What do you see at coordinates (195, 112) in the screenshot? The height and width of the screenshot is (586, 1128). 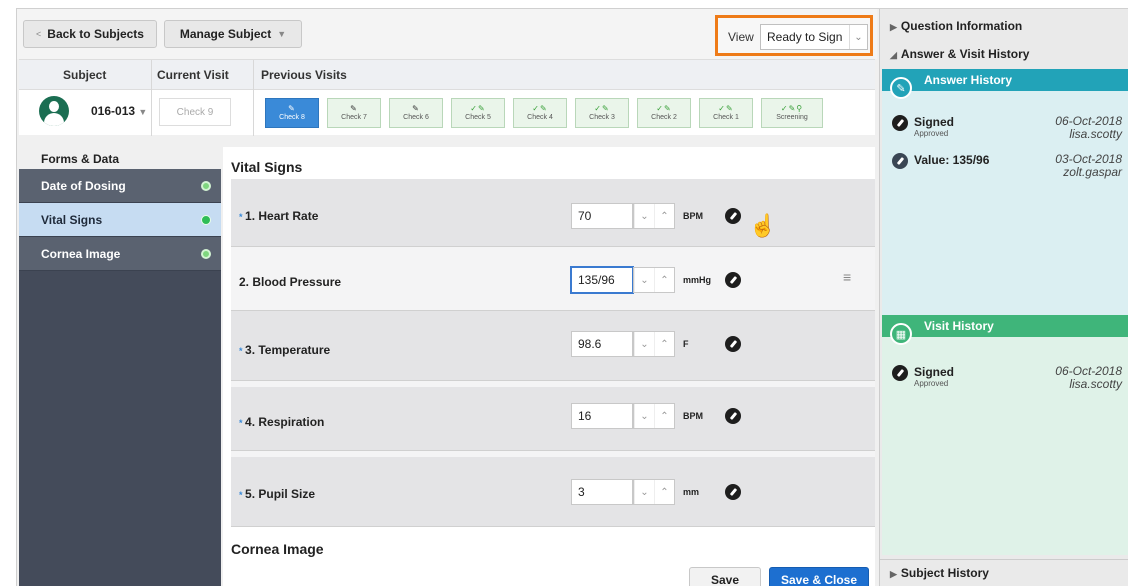 I see `current-visit-chip: Check 9` at bounding box center [195, 112].